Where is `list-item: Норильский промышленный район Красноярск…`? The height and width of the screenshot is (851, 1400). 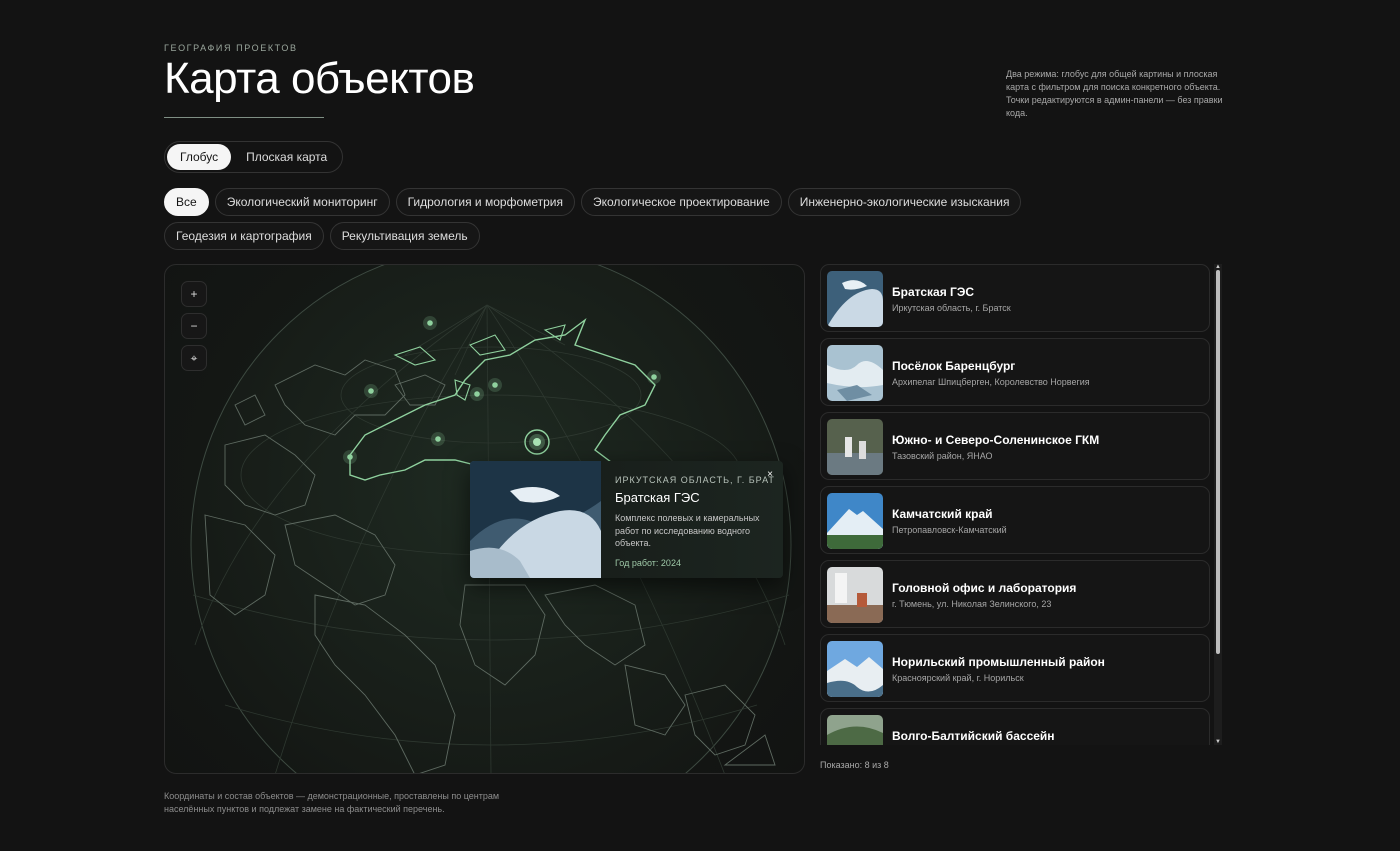 list-item: Норильский промышленный район Красноярск… is located at coordinates (1015, 668).